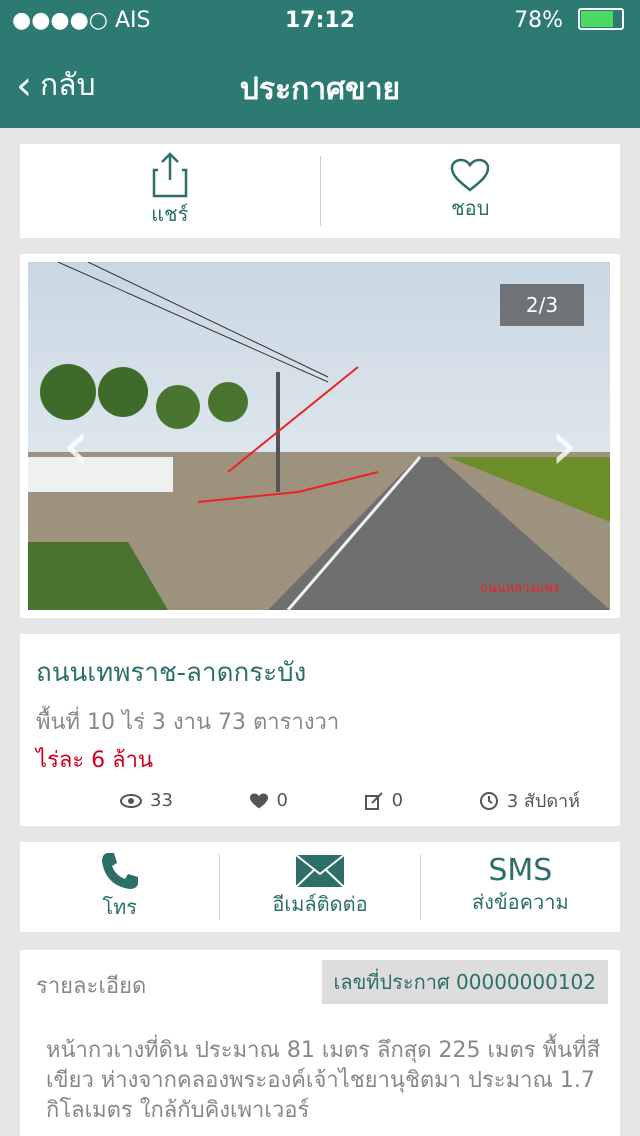 The image size is (640, 1136). I want to click on battery-status: 78%, so click(569, 20).